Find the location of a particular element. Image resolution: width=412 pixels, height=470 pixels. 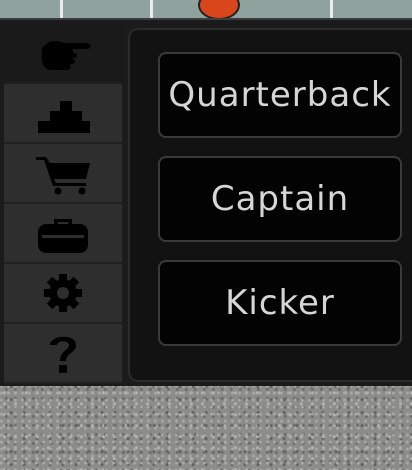

kicker-button: Kicker is located at coordinates (280, 303).